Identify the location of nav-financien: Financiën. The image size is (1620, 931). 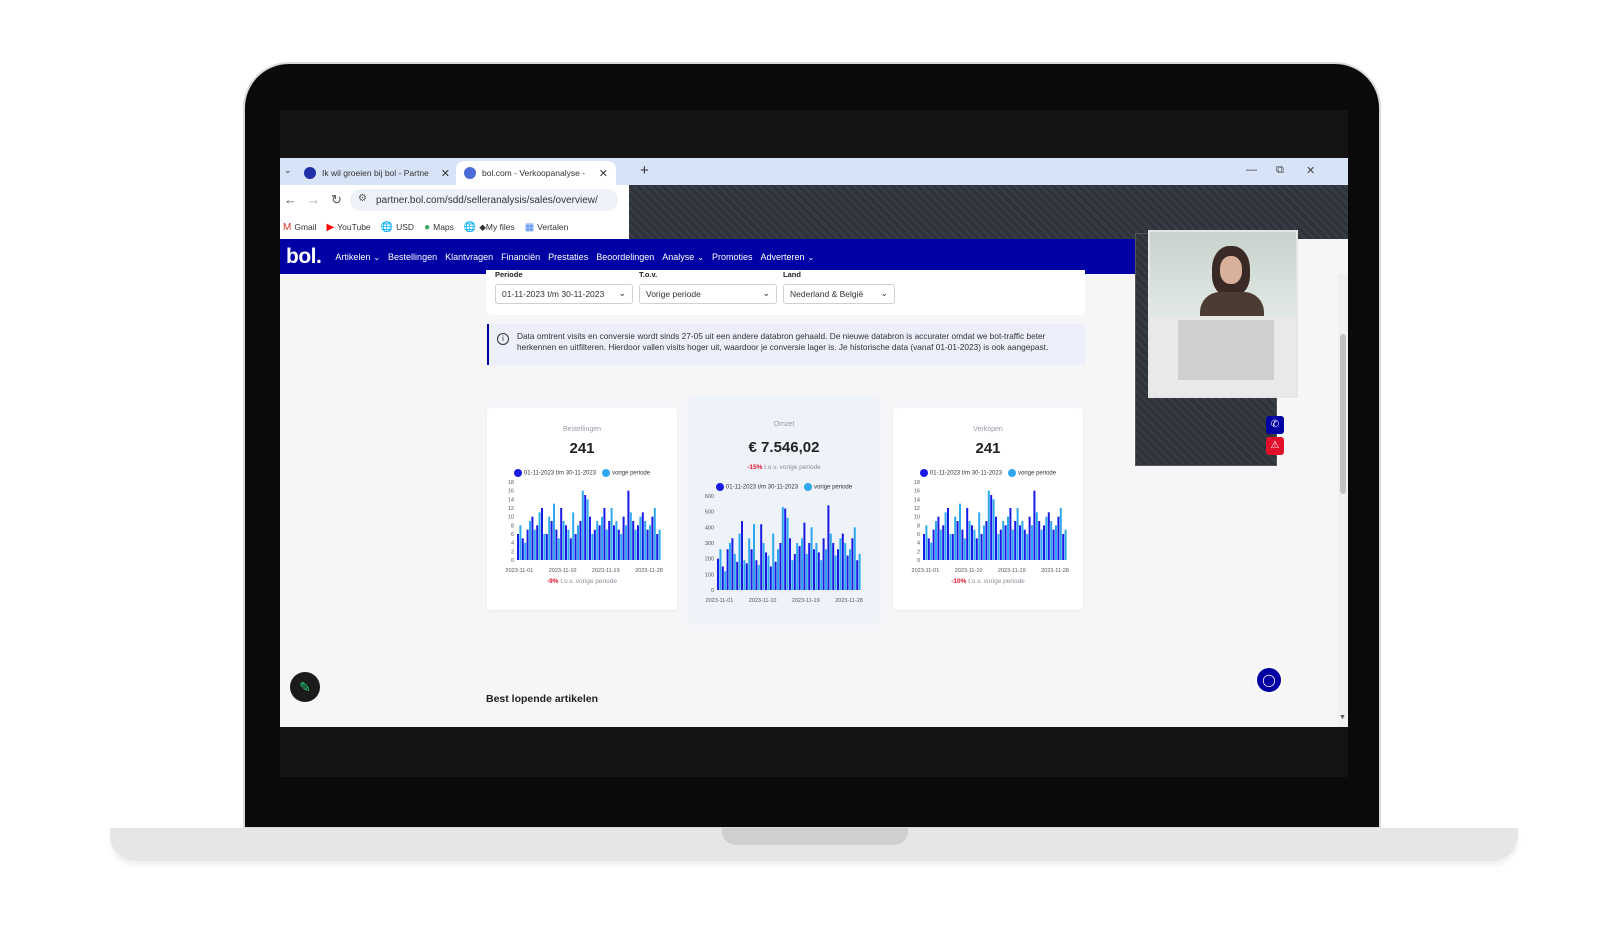
(520, 257).